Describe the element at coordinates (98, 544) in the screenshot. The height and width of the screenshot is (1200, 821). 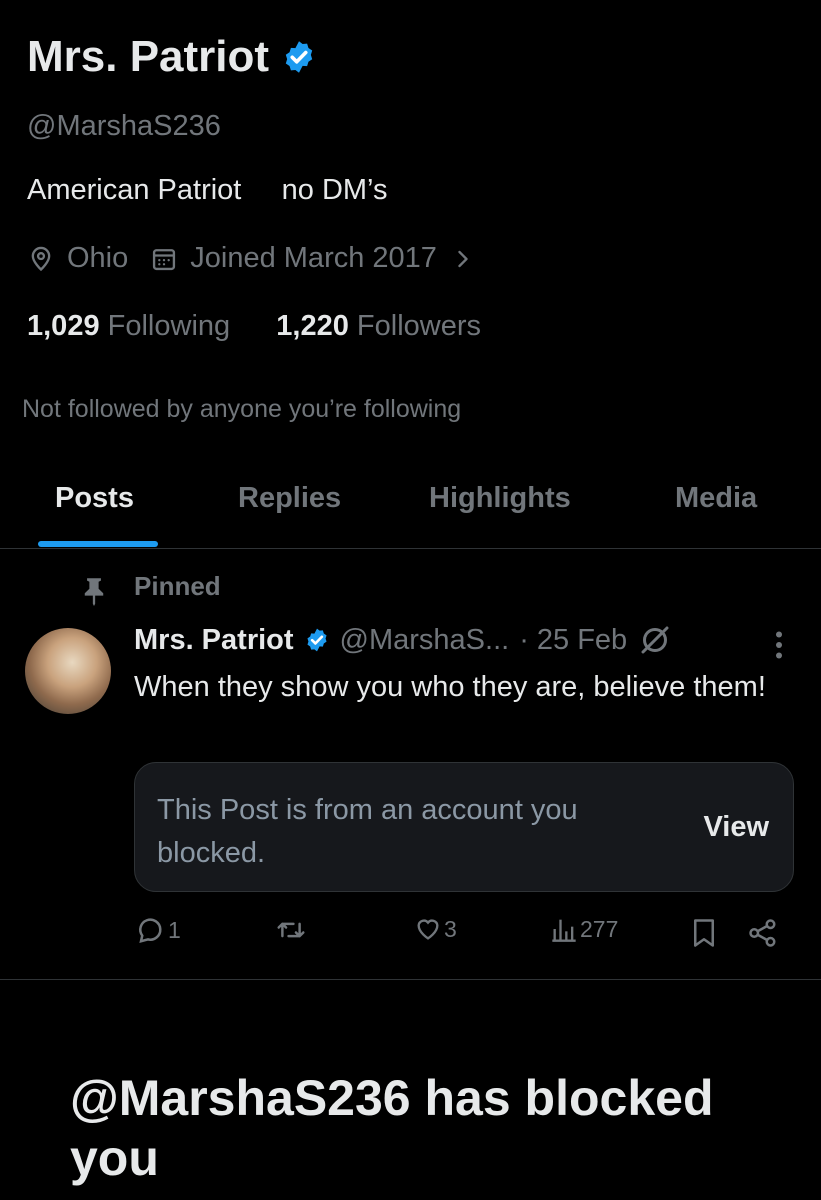
I see `active-tab-indicator` at that location.